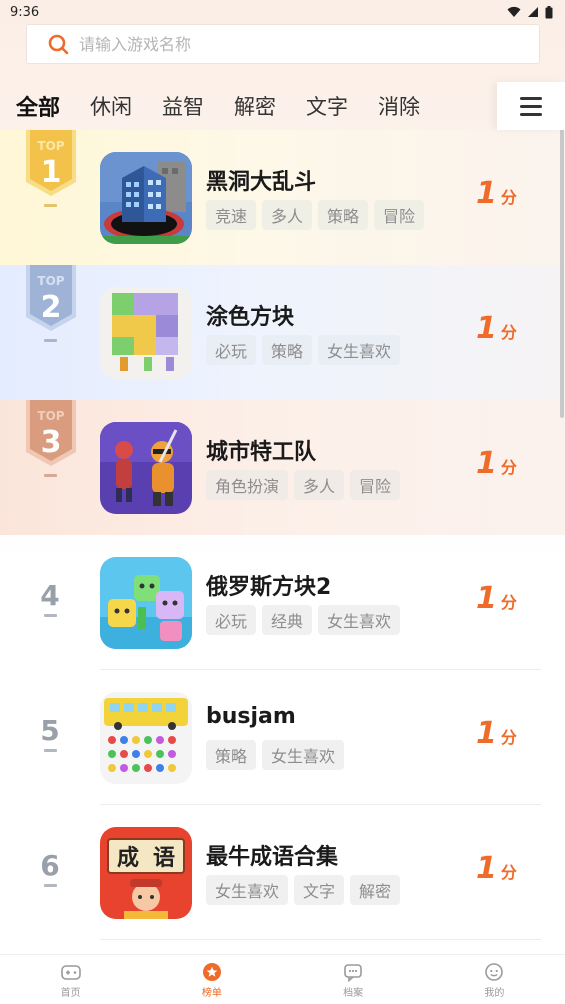  Describe the element at coordinates (282, 602) in the screenshot. I see `list-item: 4 俄罗斯方块2 必玩 经典 女生喜欢 1分` at that location.